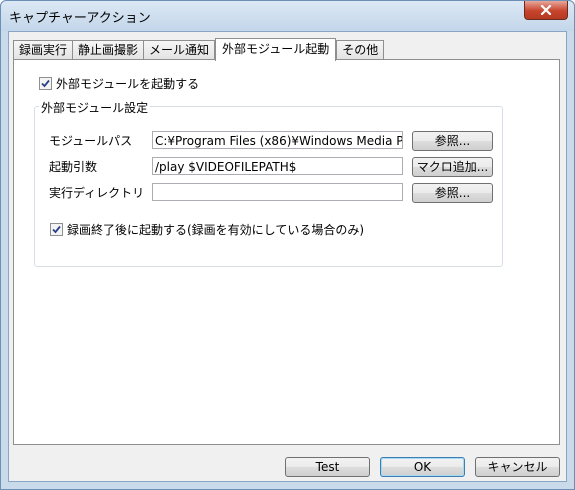 This screenshot has height=490, width=575. I want to click on ok-button: OK, so click(422, 467).